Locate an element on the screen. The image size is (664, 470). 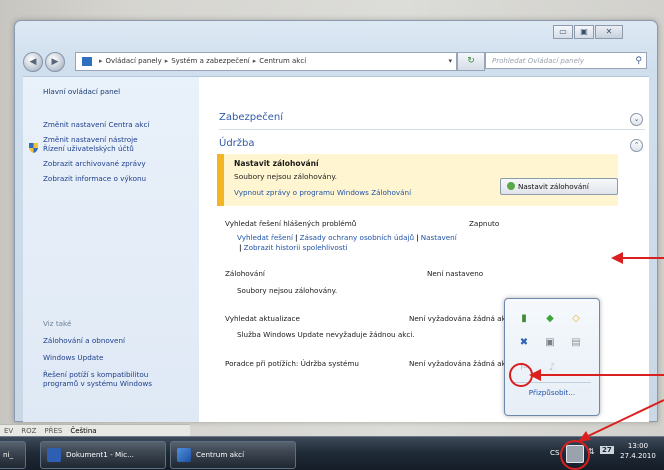
maintenance-collapse-chevron-icon: ⌃ is located at coordinates (636, 145).